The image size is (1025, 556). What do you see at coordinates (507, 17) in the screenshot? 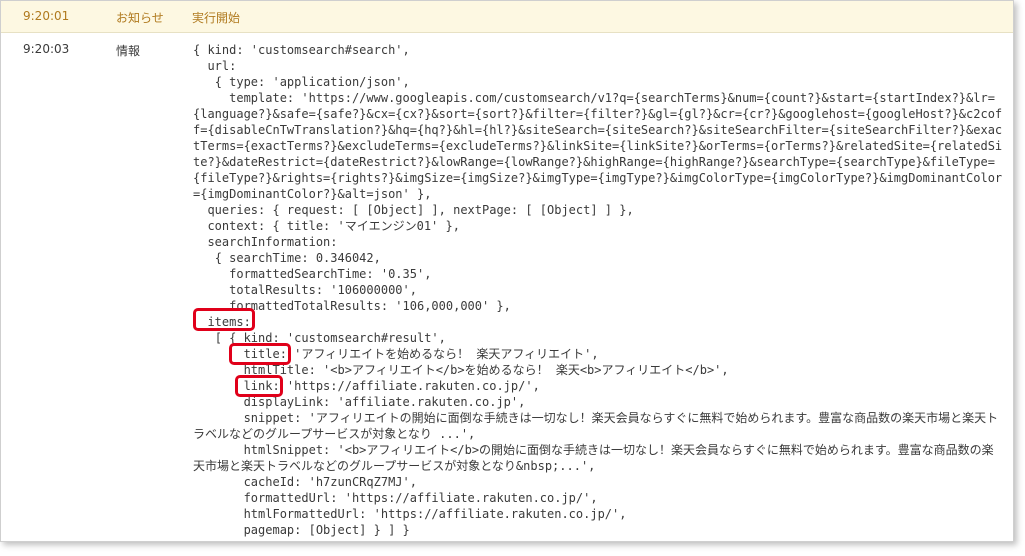
I see `log-row-start: 9:20:01 お知らせ 実行開始` at bounding box center [507, 17].